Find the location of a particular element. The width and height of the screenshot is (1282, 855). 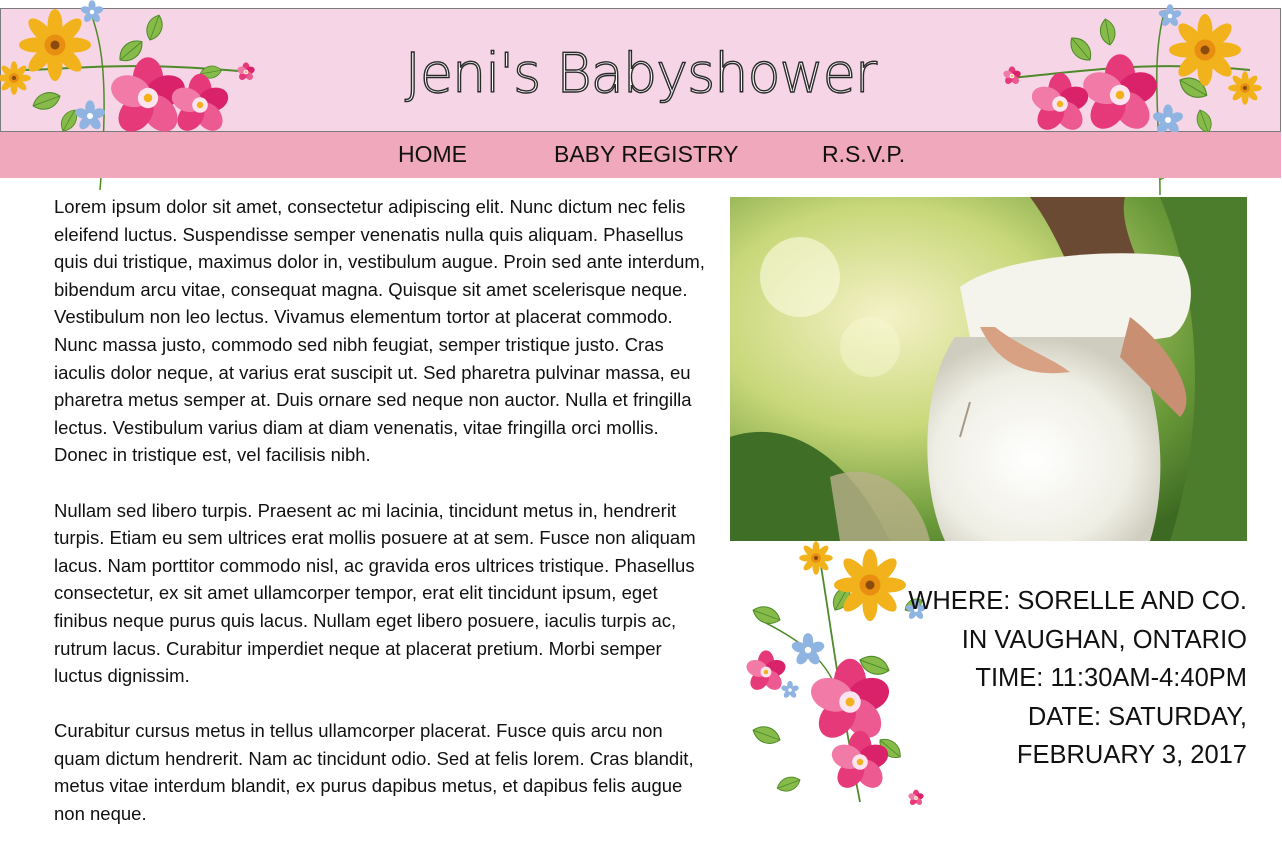

event-date: DATE: SATURDAY, FEBRUARY 3, 2017 is located at coordinates (1131, 736).